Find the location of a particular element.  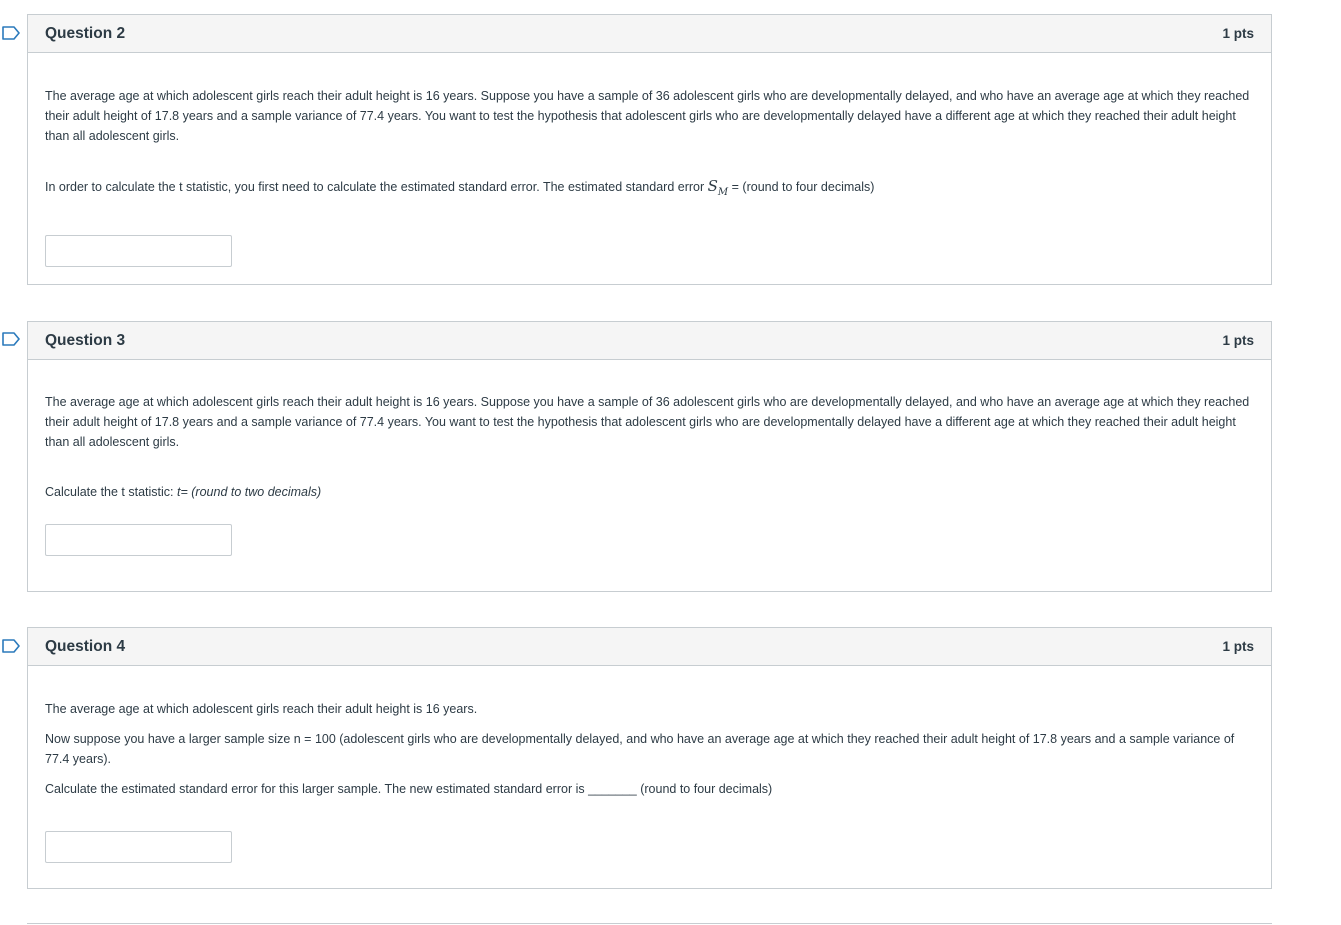

question-header: Question 4 1 pts is located at coordinates (649, 647).